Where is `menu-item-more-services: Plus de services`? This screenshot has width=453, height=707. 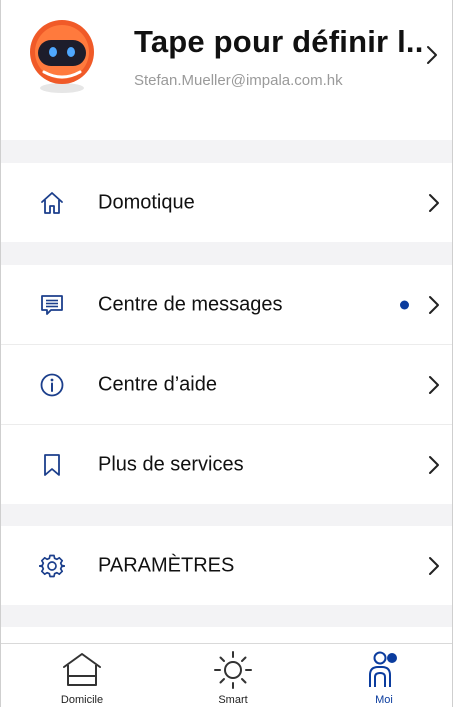 menu-item-more-services: Plus de services is located at coordinates (226, 464).